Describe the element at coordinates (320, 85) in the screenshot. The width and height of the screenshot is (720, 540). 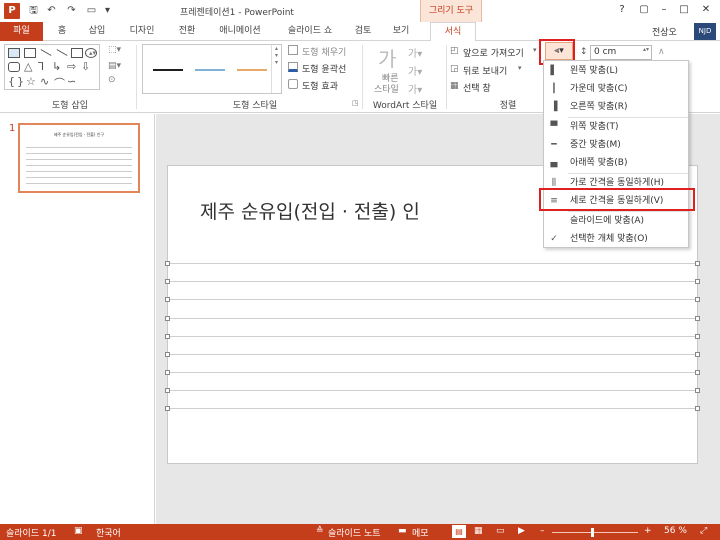
I see `shape-effects-button: 도형 효과` at that location.